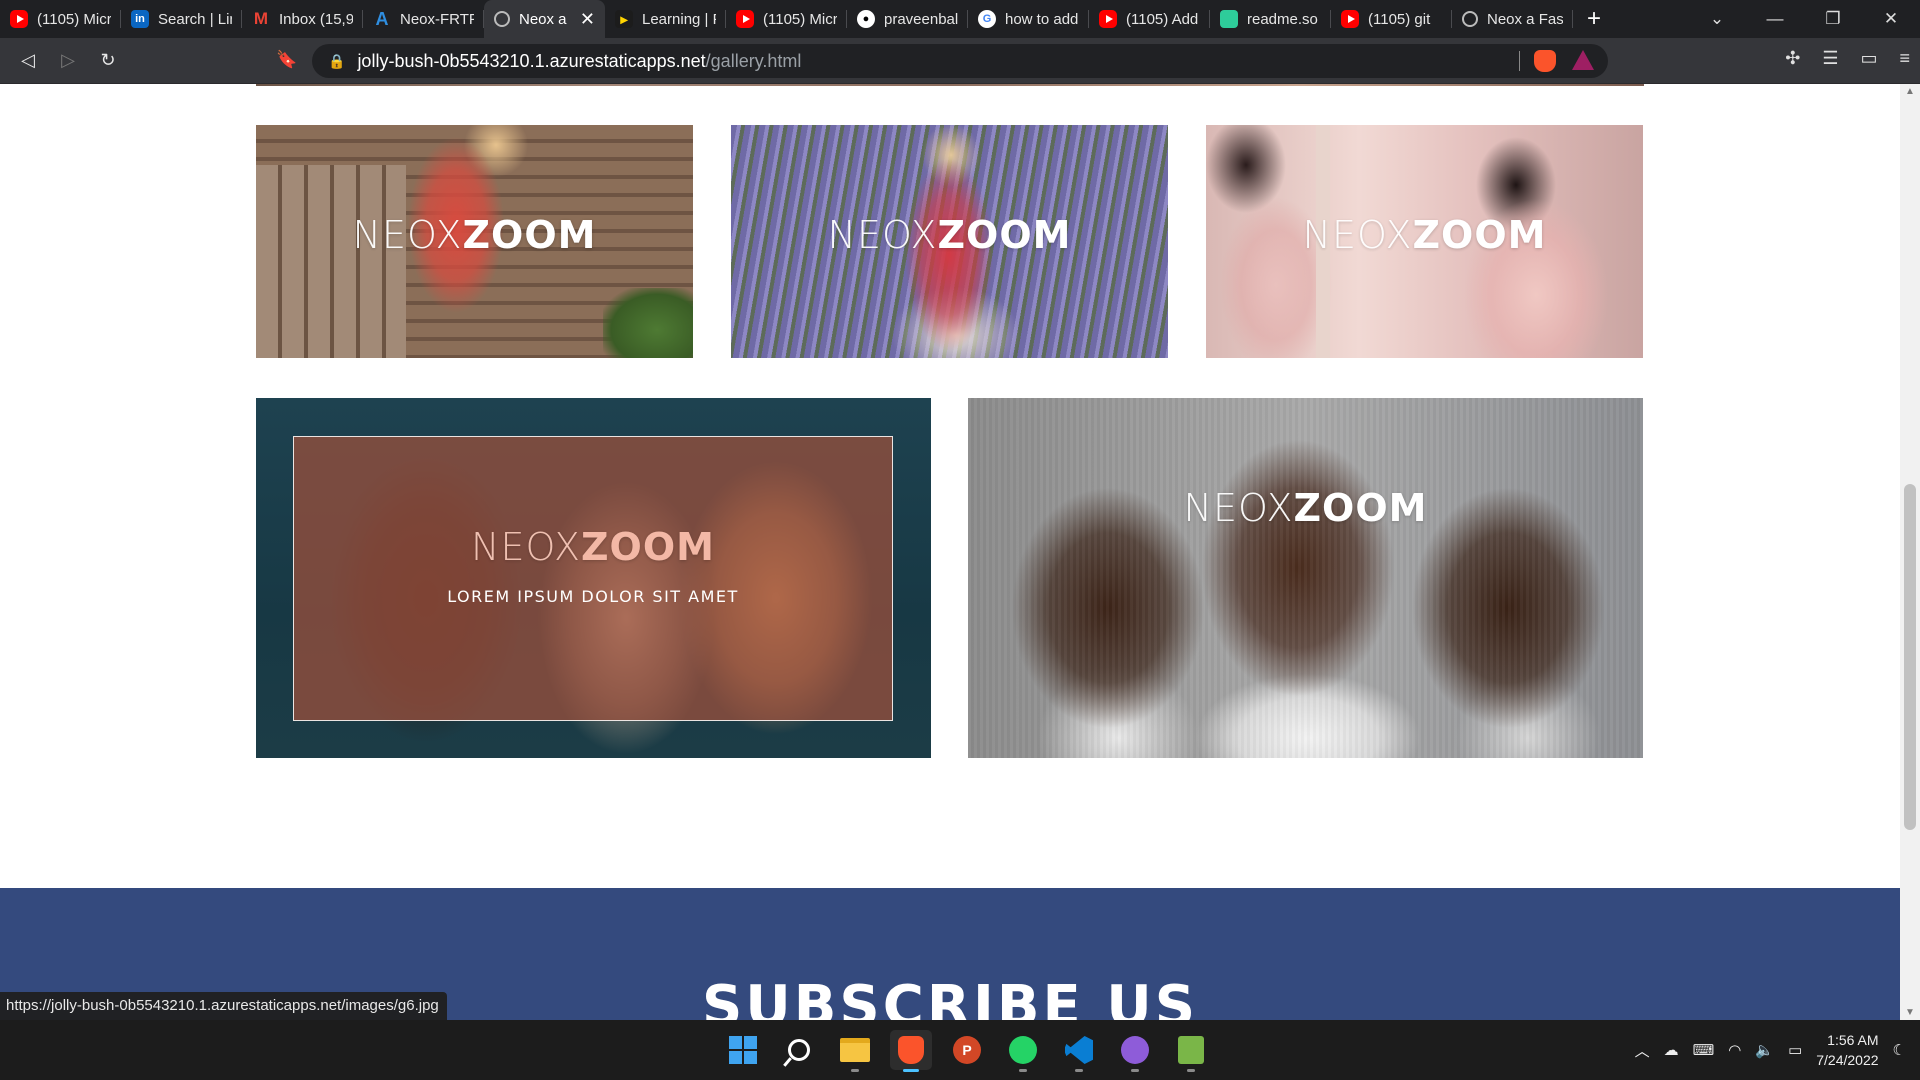  What do you see at coordinates (1910, 1012) in the screenshot?
I see `scroll-down-icon: ▼` at bounding box center [1910, 1012].